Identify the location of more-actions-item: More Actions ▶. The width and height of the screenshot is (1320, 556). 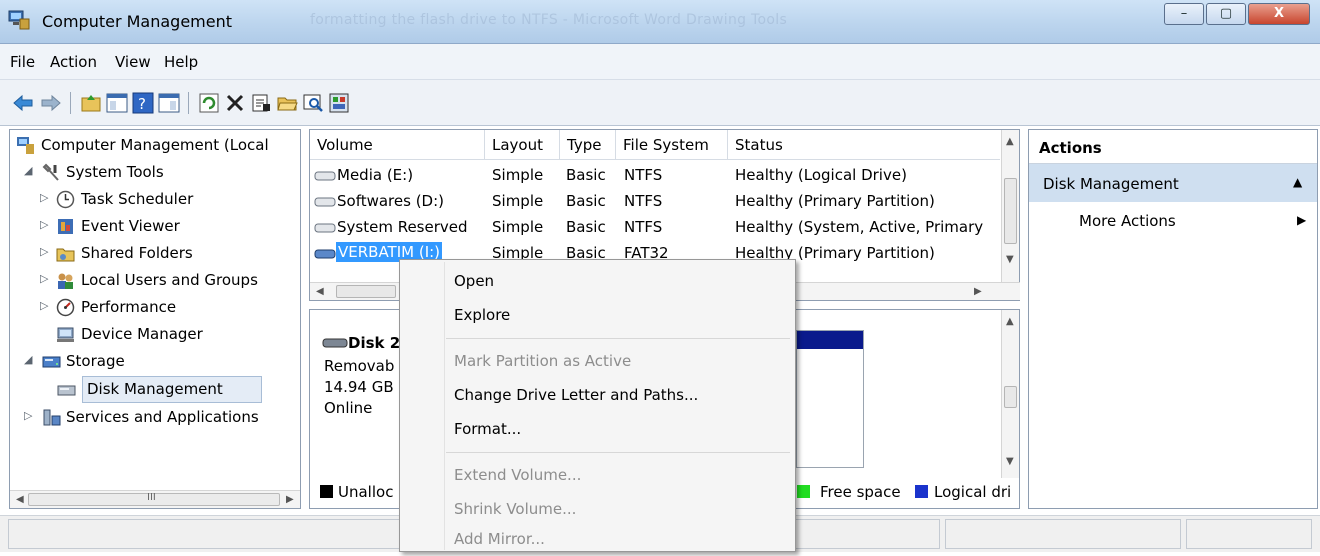
(1173, 219).